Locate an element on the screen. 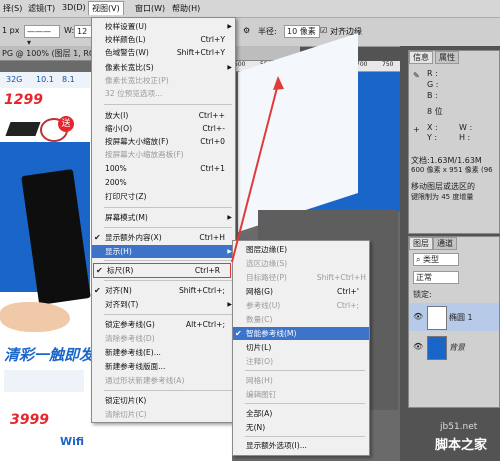 The image size is (500, 461). watermark-logo: 脚本之家 is located at coordinates (461, 445).